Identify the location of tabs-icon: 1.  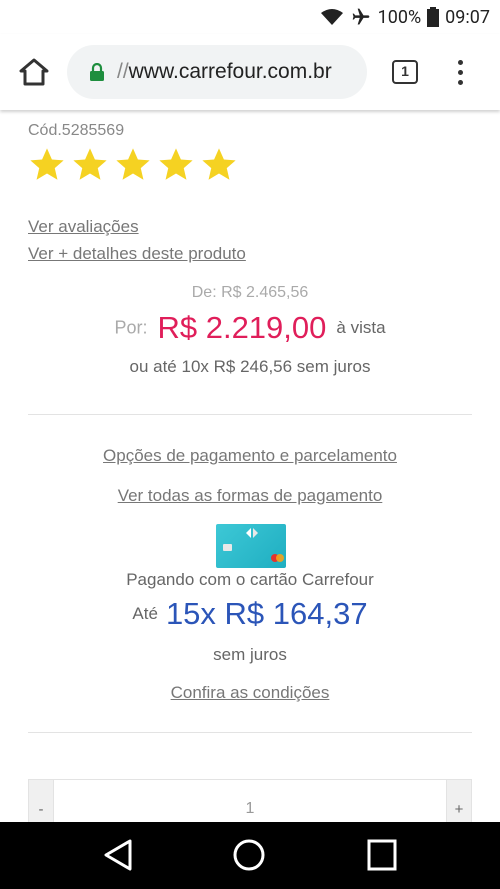
(405, 72).